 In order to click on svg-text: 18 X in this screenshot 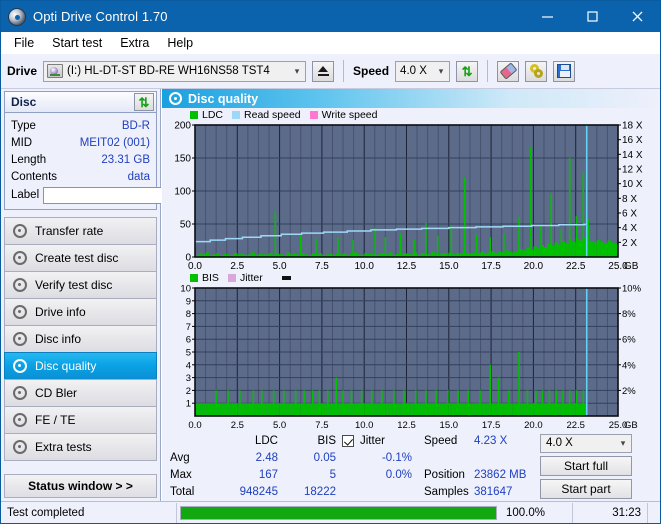, I will do `click(632, 126)`.